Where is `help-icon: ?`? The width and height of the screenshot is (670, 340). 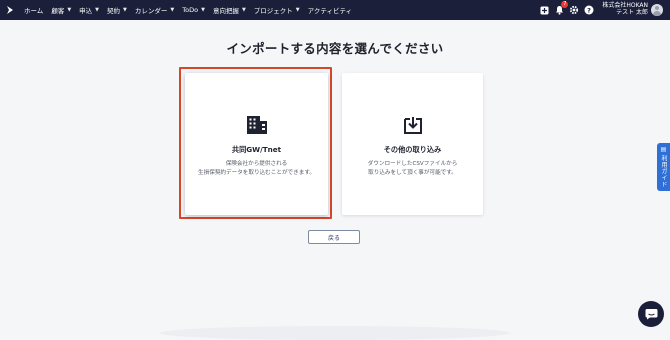
help-icon: ? is located at coordinates (589, 10).